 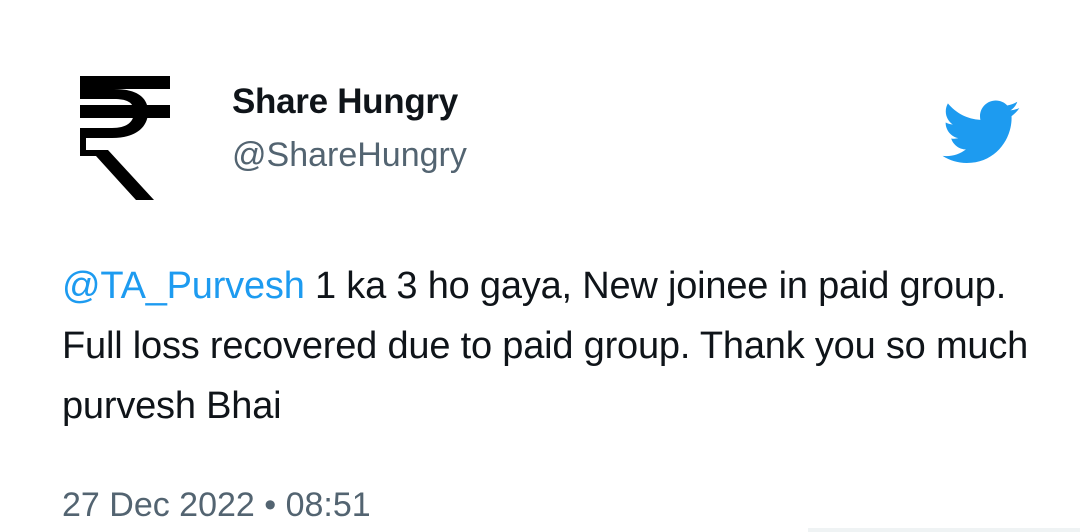 What do you see at coordinates (349, 155) in the screenshot?
I see `author-handle: @ShareHungry` at bounding box center [349, 155].